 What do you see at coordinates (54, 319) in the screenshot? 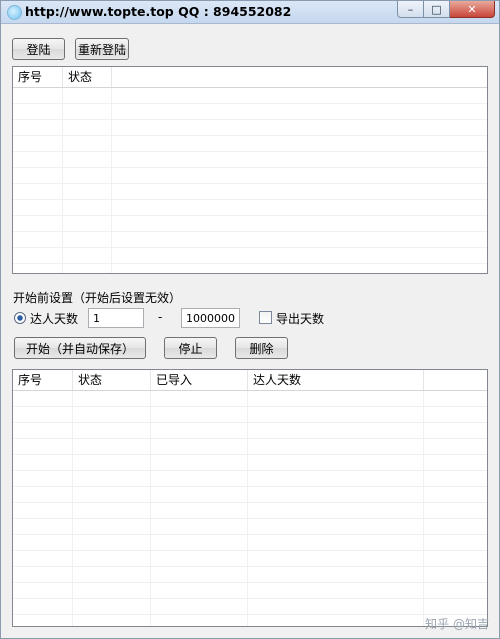
I see `expert-days-label: 达人天数` at bounding box center [54, 319].